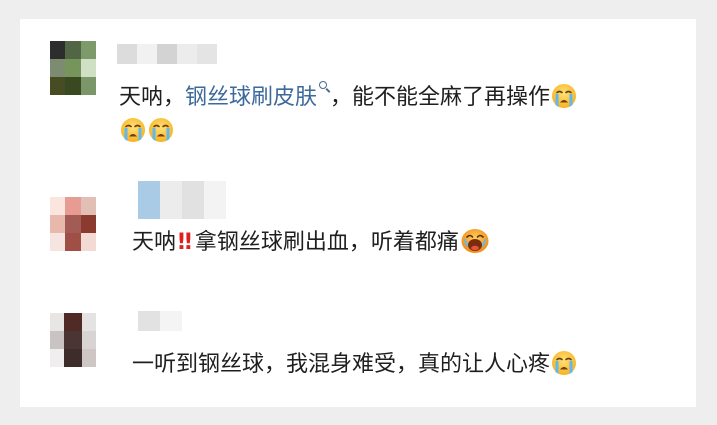  I want to click on comment-text-line2, so click(147, 134).